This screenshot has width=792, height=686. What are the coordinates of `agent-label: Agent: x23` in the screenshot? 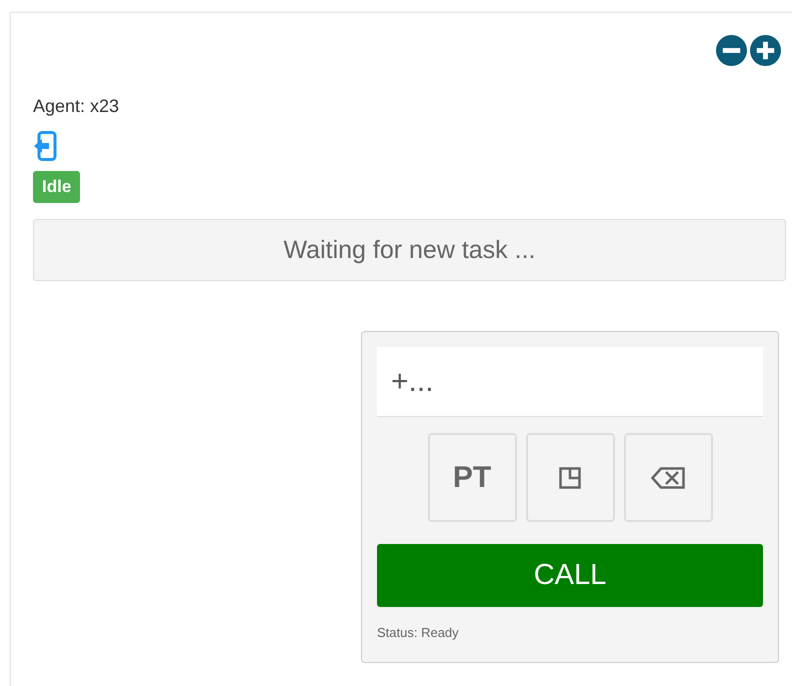 It's located at (76, 106).